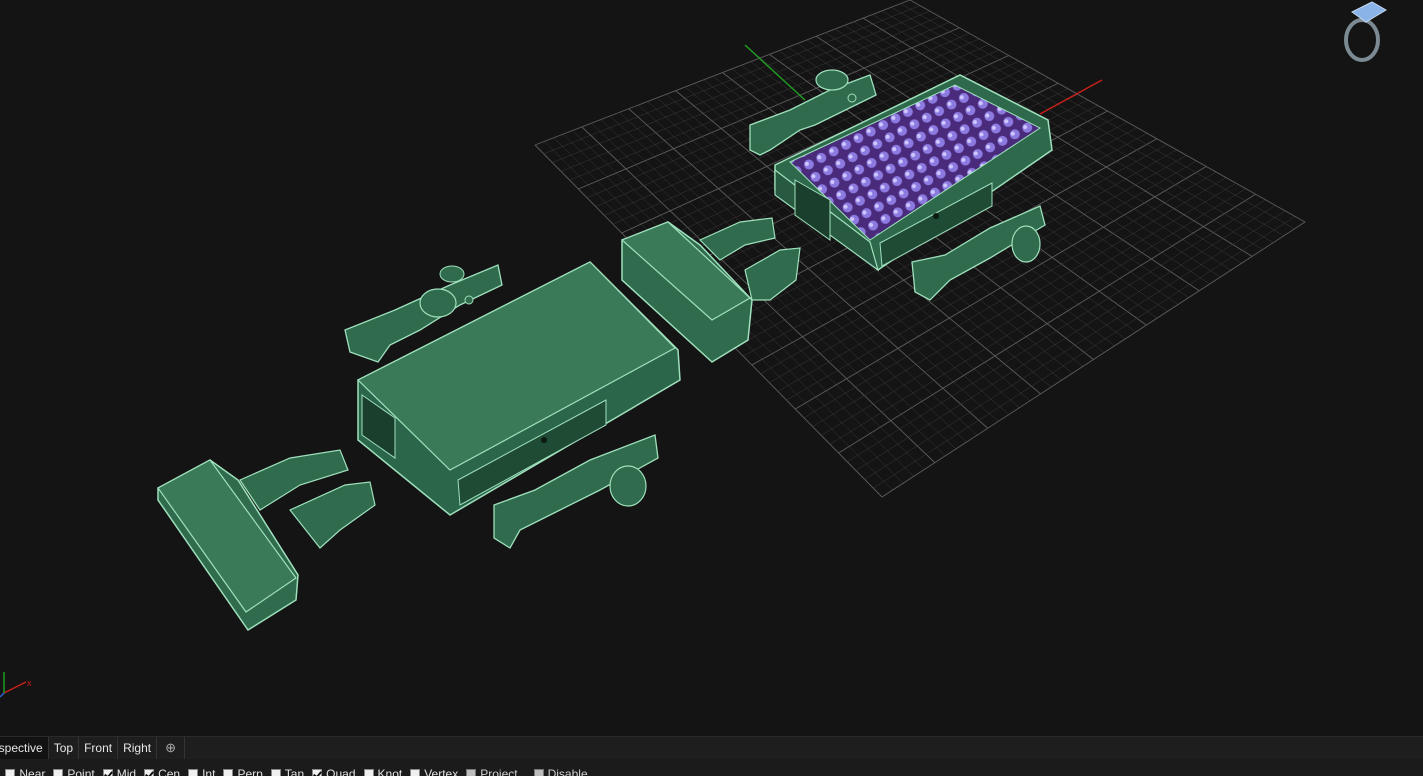 The image size is (1423, 776). Describe the element at coordinates (266, 540) in the screenshot. I see `end-cap-left` at that location.